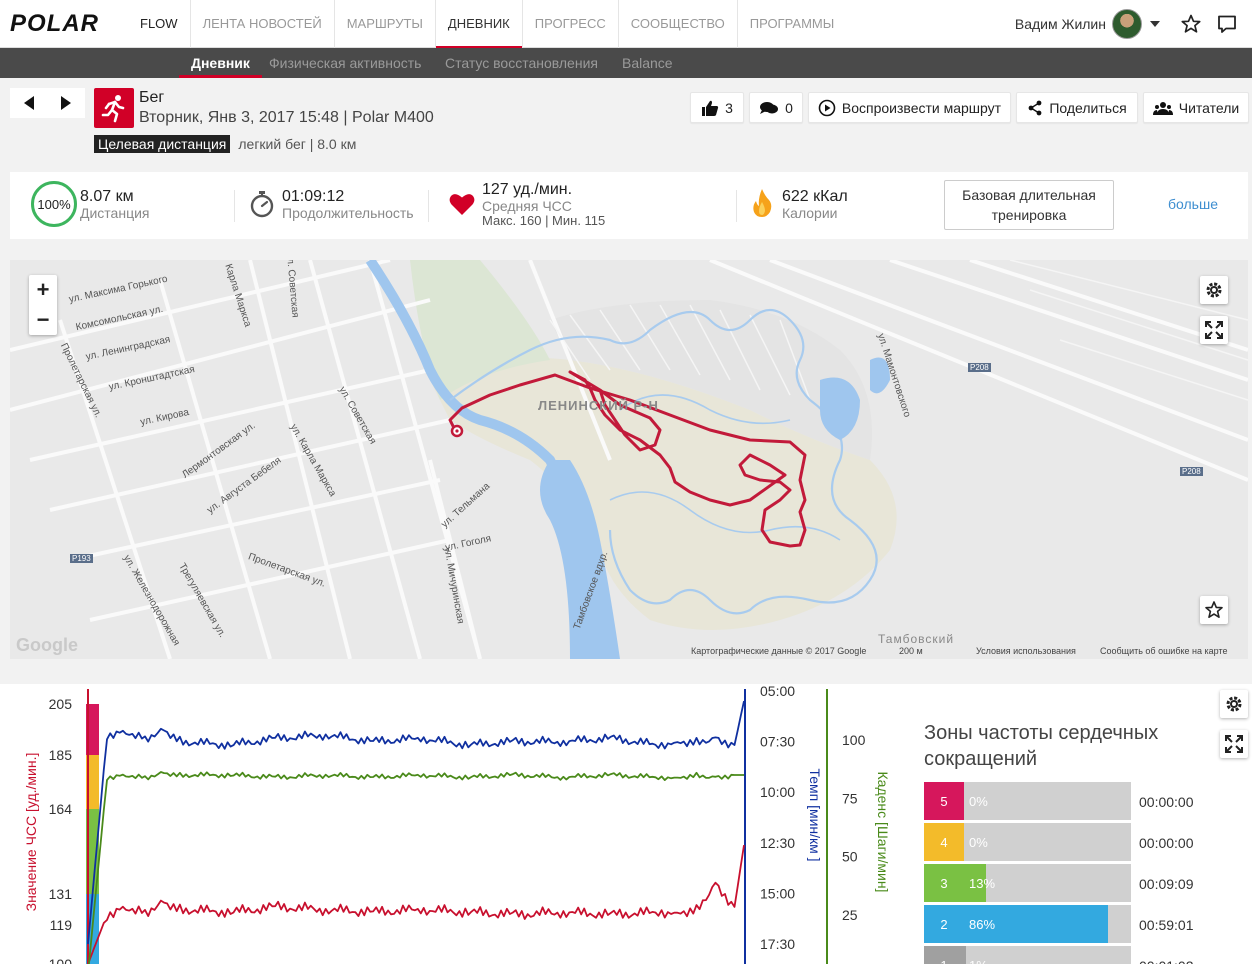 The height and width of the screenshot is (964, 1252). What do you see at coordinates (815, 221) in the screenshot?
I see `calories-metric: 622 кКал Калории` at bounding box center [815, 221].